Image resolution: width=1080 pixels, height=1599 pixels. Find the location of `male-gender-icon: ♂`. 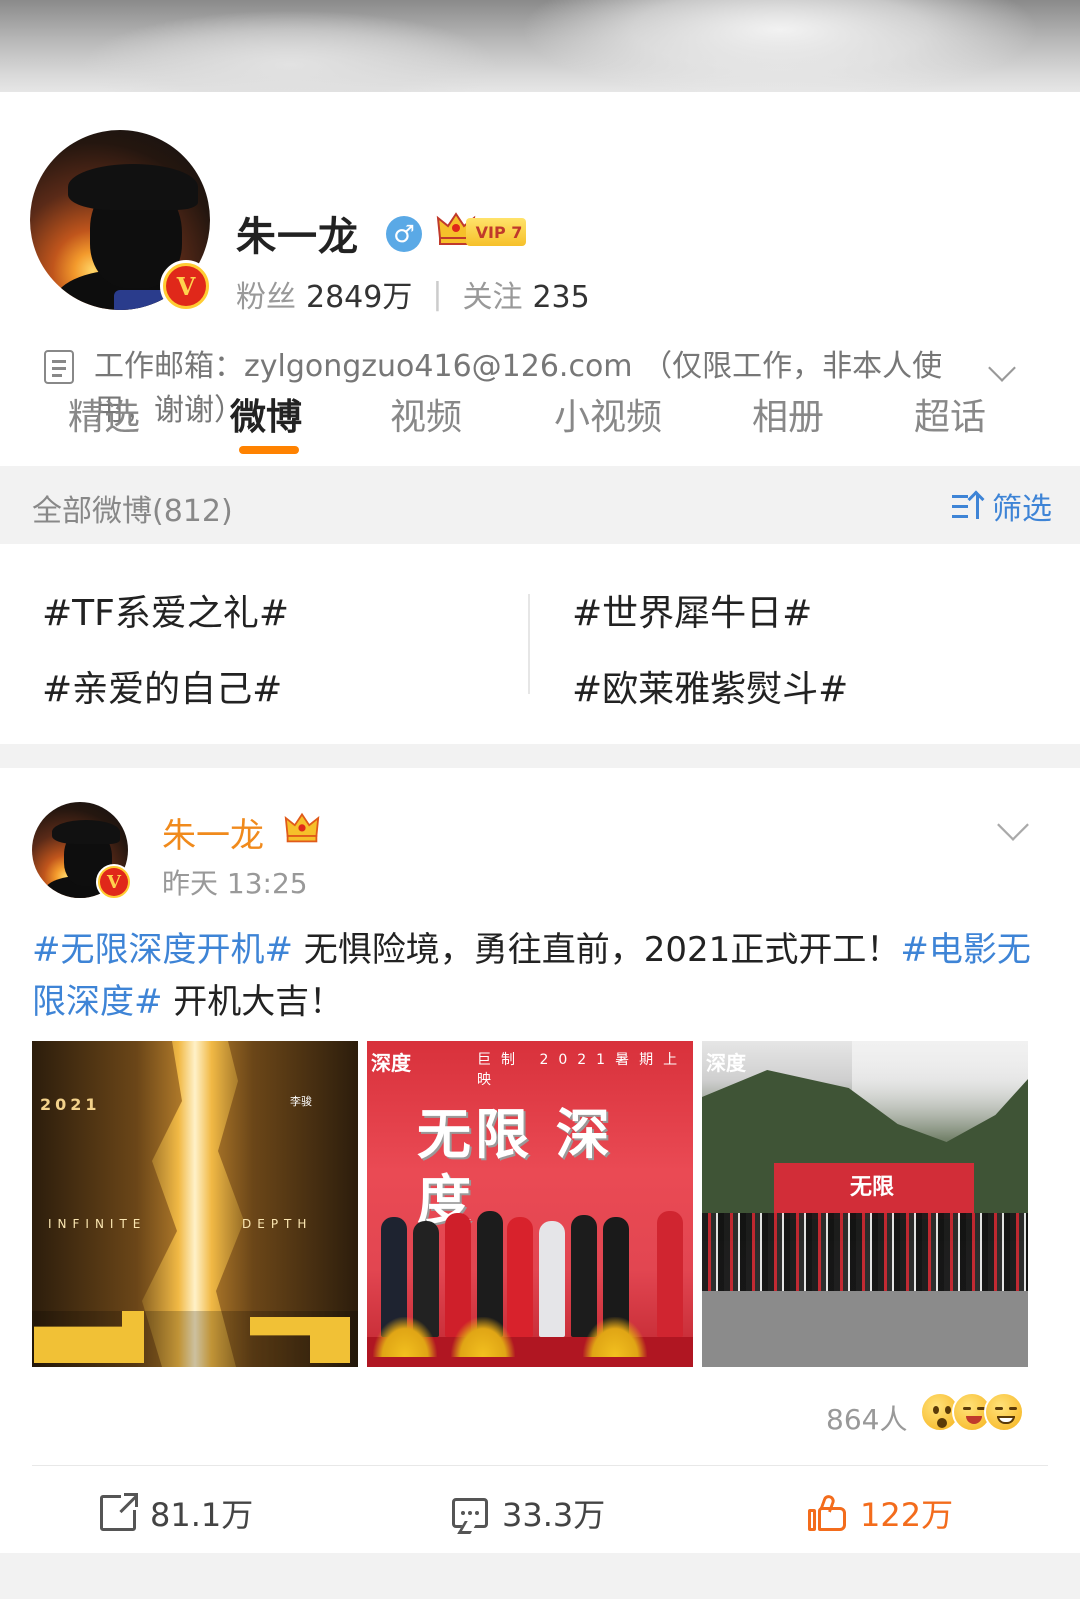

male-gender-icon: ♂ is located at coordinates (404, 234).